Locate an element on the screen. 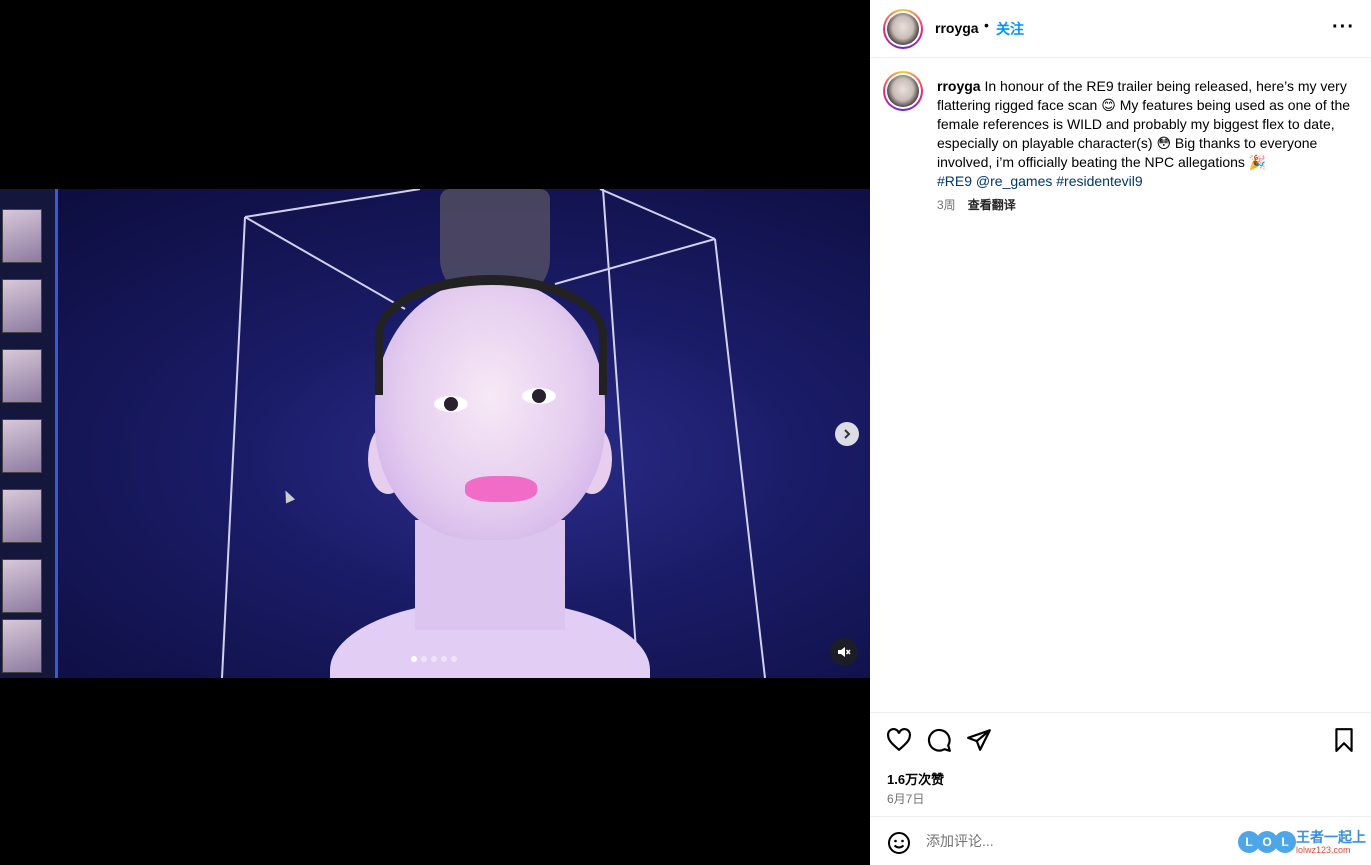 This screenshot has height=865, width=1371. mute-toggle-button is located at coordinates (844, 652).